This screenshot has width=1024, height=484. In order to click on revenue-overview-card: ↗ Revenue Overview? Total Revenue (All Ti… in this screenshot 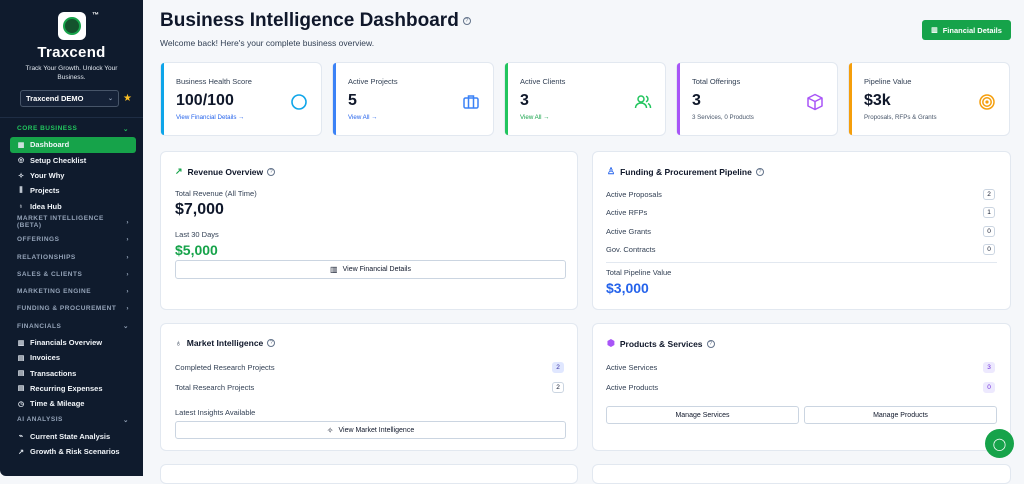, I will do `click(369, 230)`.